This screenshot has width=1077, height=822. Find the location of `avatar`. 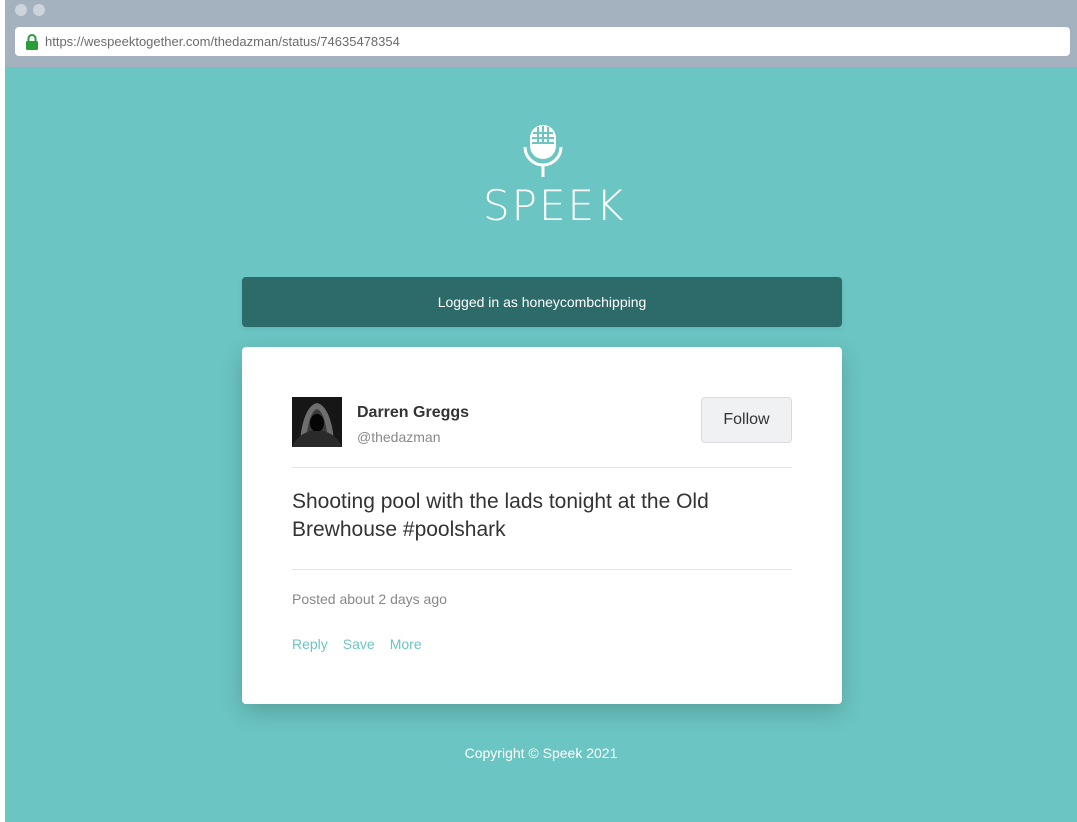

avatar is located at coordinates (317, 422).